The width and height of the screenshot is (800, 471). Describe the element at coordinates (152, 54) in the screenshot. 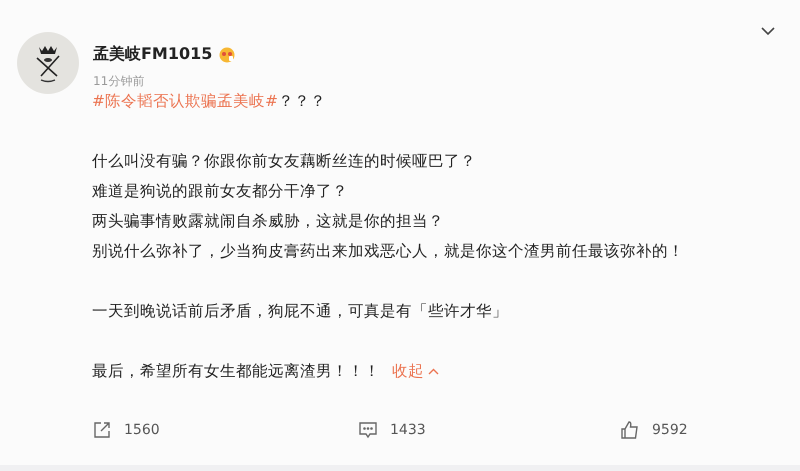

I see `author-name: 孟美岐FM1015` at that location.